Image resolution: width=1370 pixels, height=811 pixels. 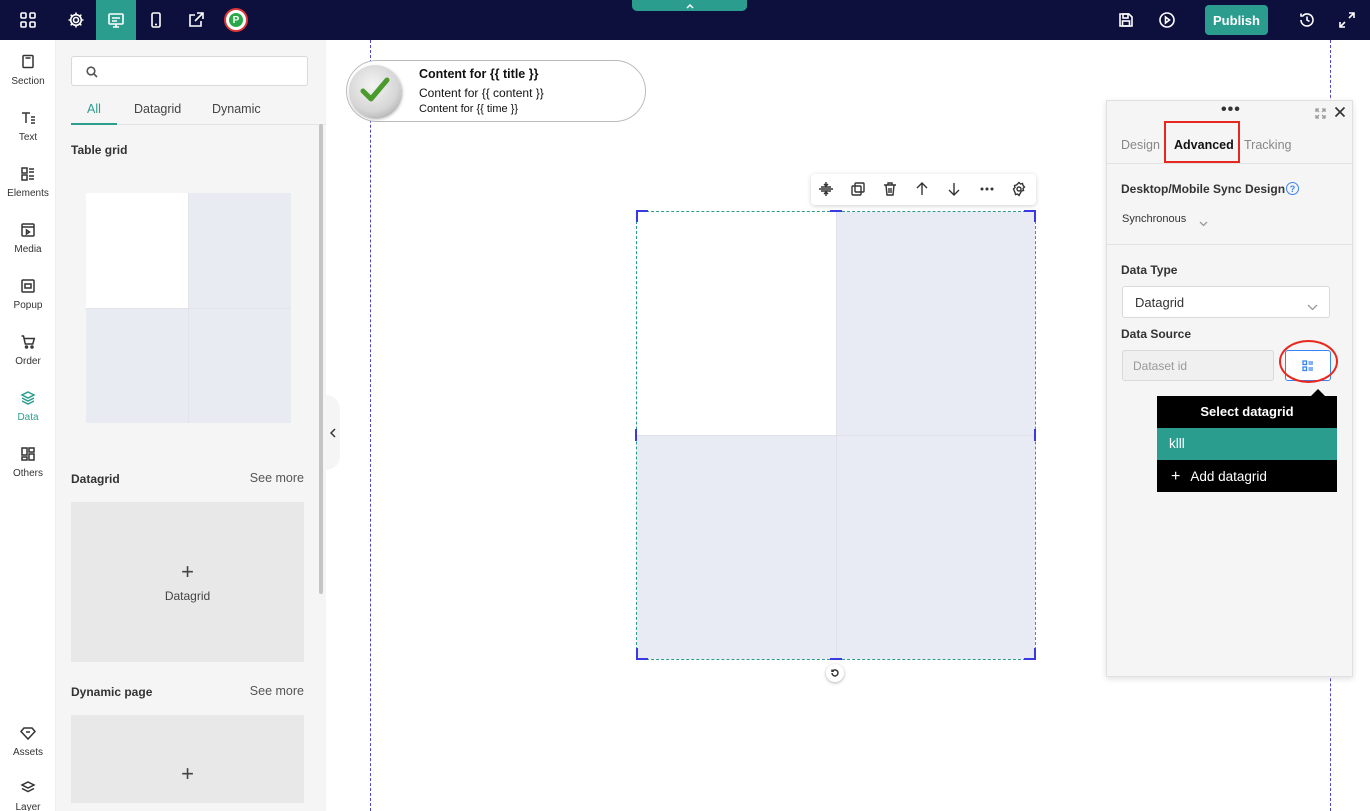 I want to click on rail-item-others: Others, so click(x=28, y=469).